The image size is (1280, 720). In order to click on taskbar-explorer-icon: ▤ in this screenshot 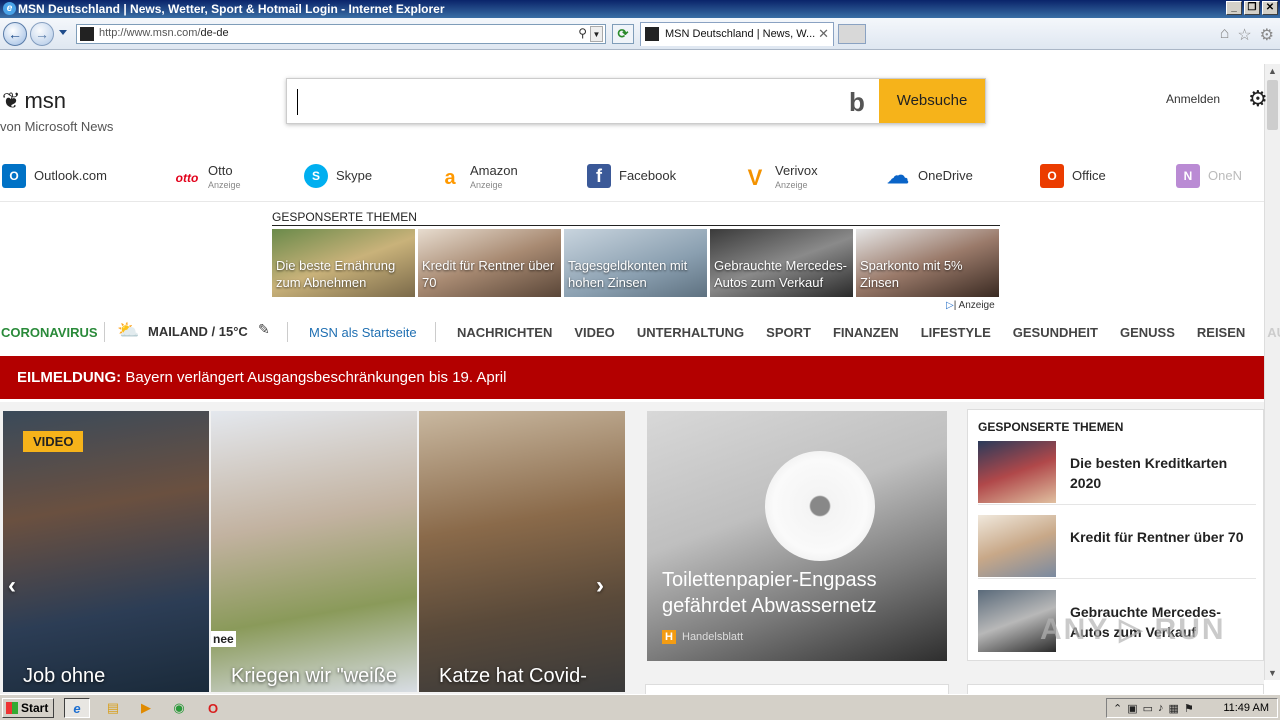, I will do `click(113, 708)`.